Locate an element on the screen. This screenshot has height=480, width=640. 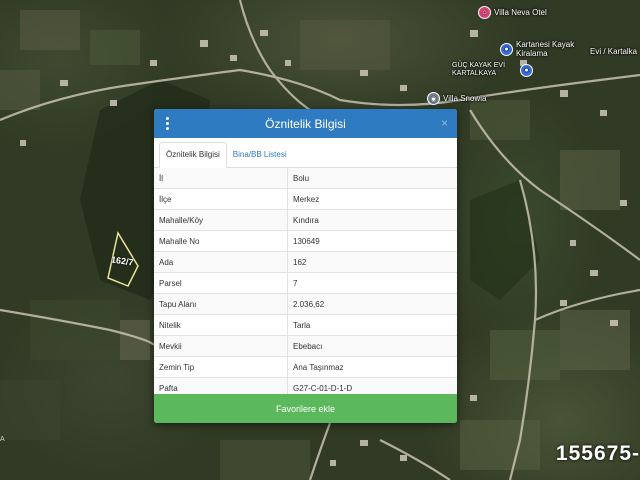
table-row: Mahalle No 130649 is located at coordinates (305, 241).